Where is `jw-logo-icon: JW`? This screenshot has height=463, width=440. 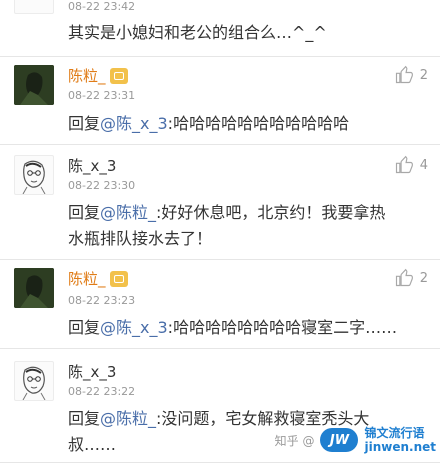
jw-logo-icon: JW is located at coordinates (339, 440).